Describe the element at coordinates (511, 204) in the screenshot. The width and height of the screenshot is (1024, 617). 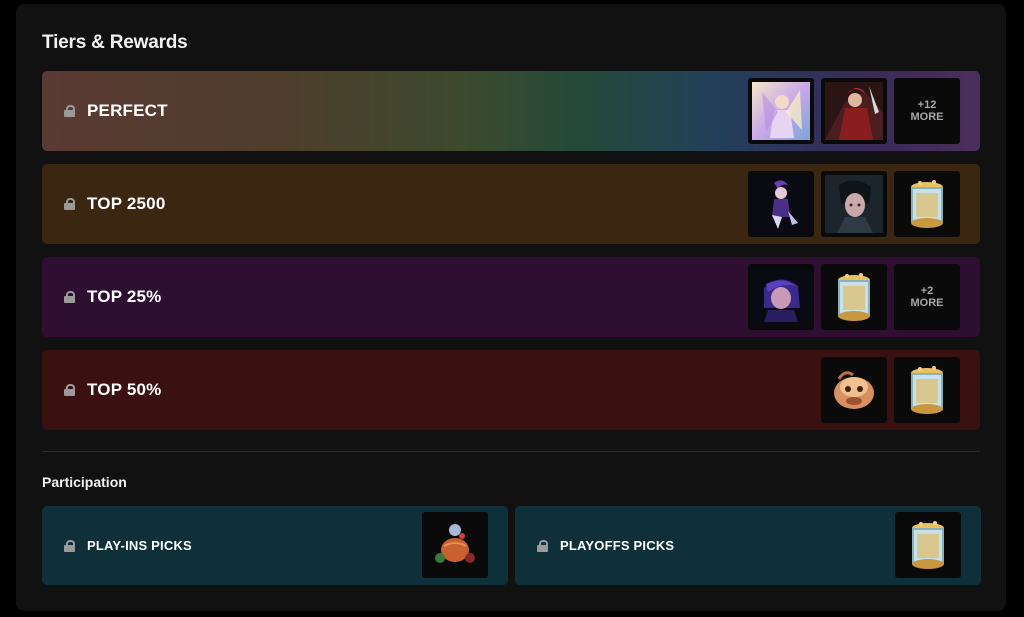
I see `tier-top-2500: TOP 2500` at that location.